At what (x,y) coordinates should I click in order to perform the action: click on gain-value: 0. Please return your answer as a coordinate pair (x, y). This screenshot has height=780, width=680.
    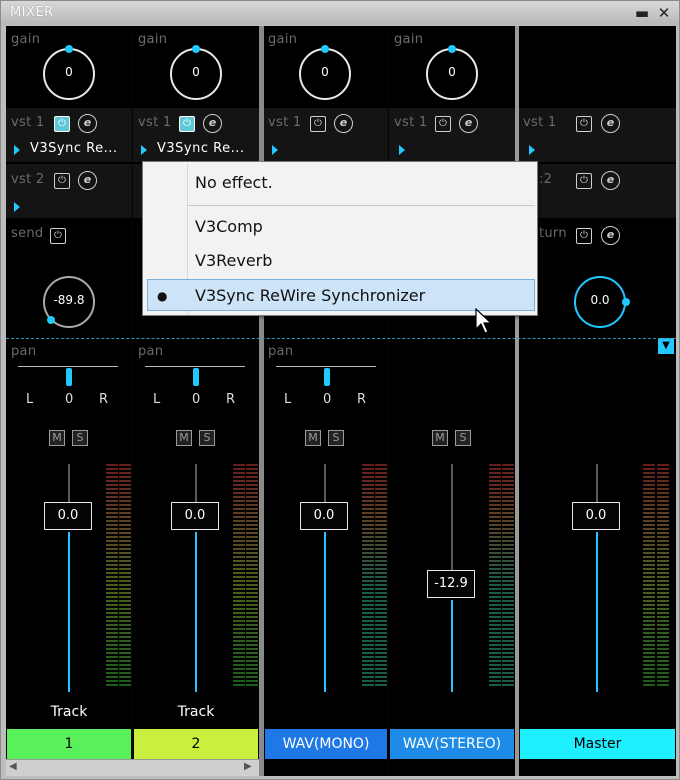
    Looking at the image, I should click on (325, 72).